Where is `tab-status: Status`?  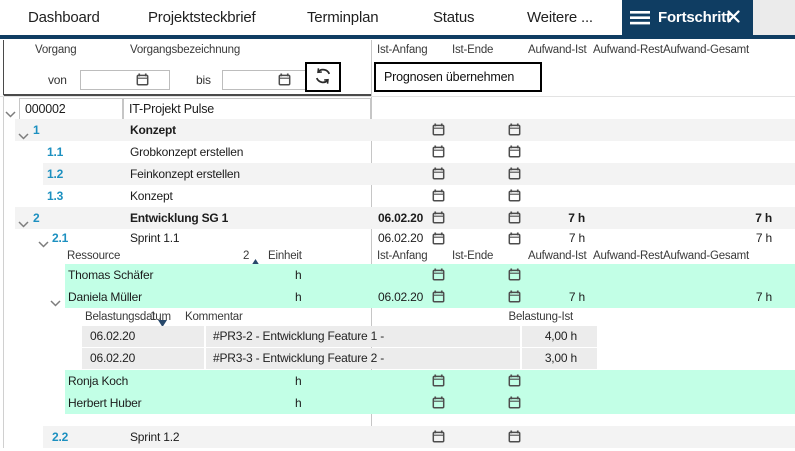 tab-status: Status is located at coordinates (454, 17).